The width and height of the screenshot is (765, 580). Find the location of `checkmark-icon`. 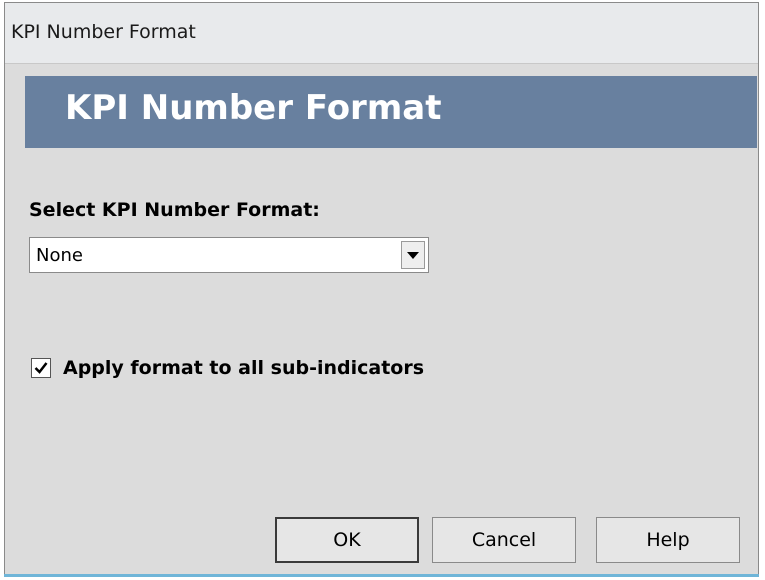

checkmark-icon is located at coordinates (41, 368).